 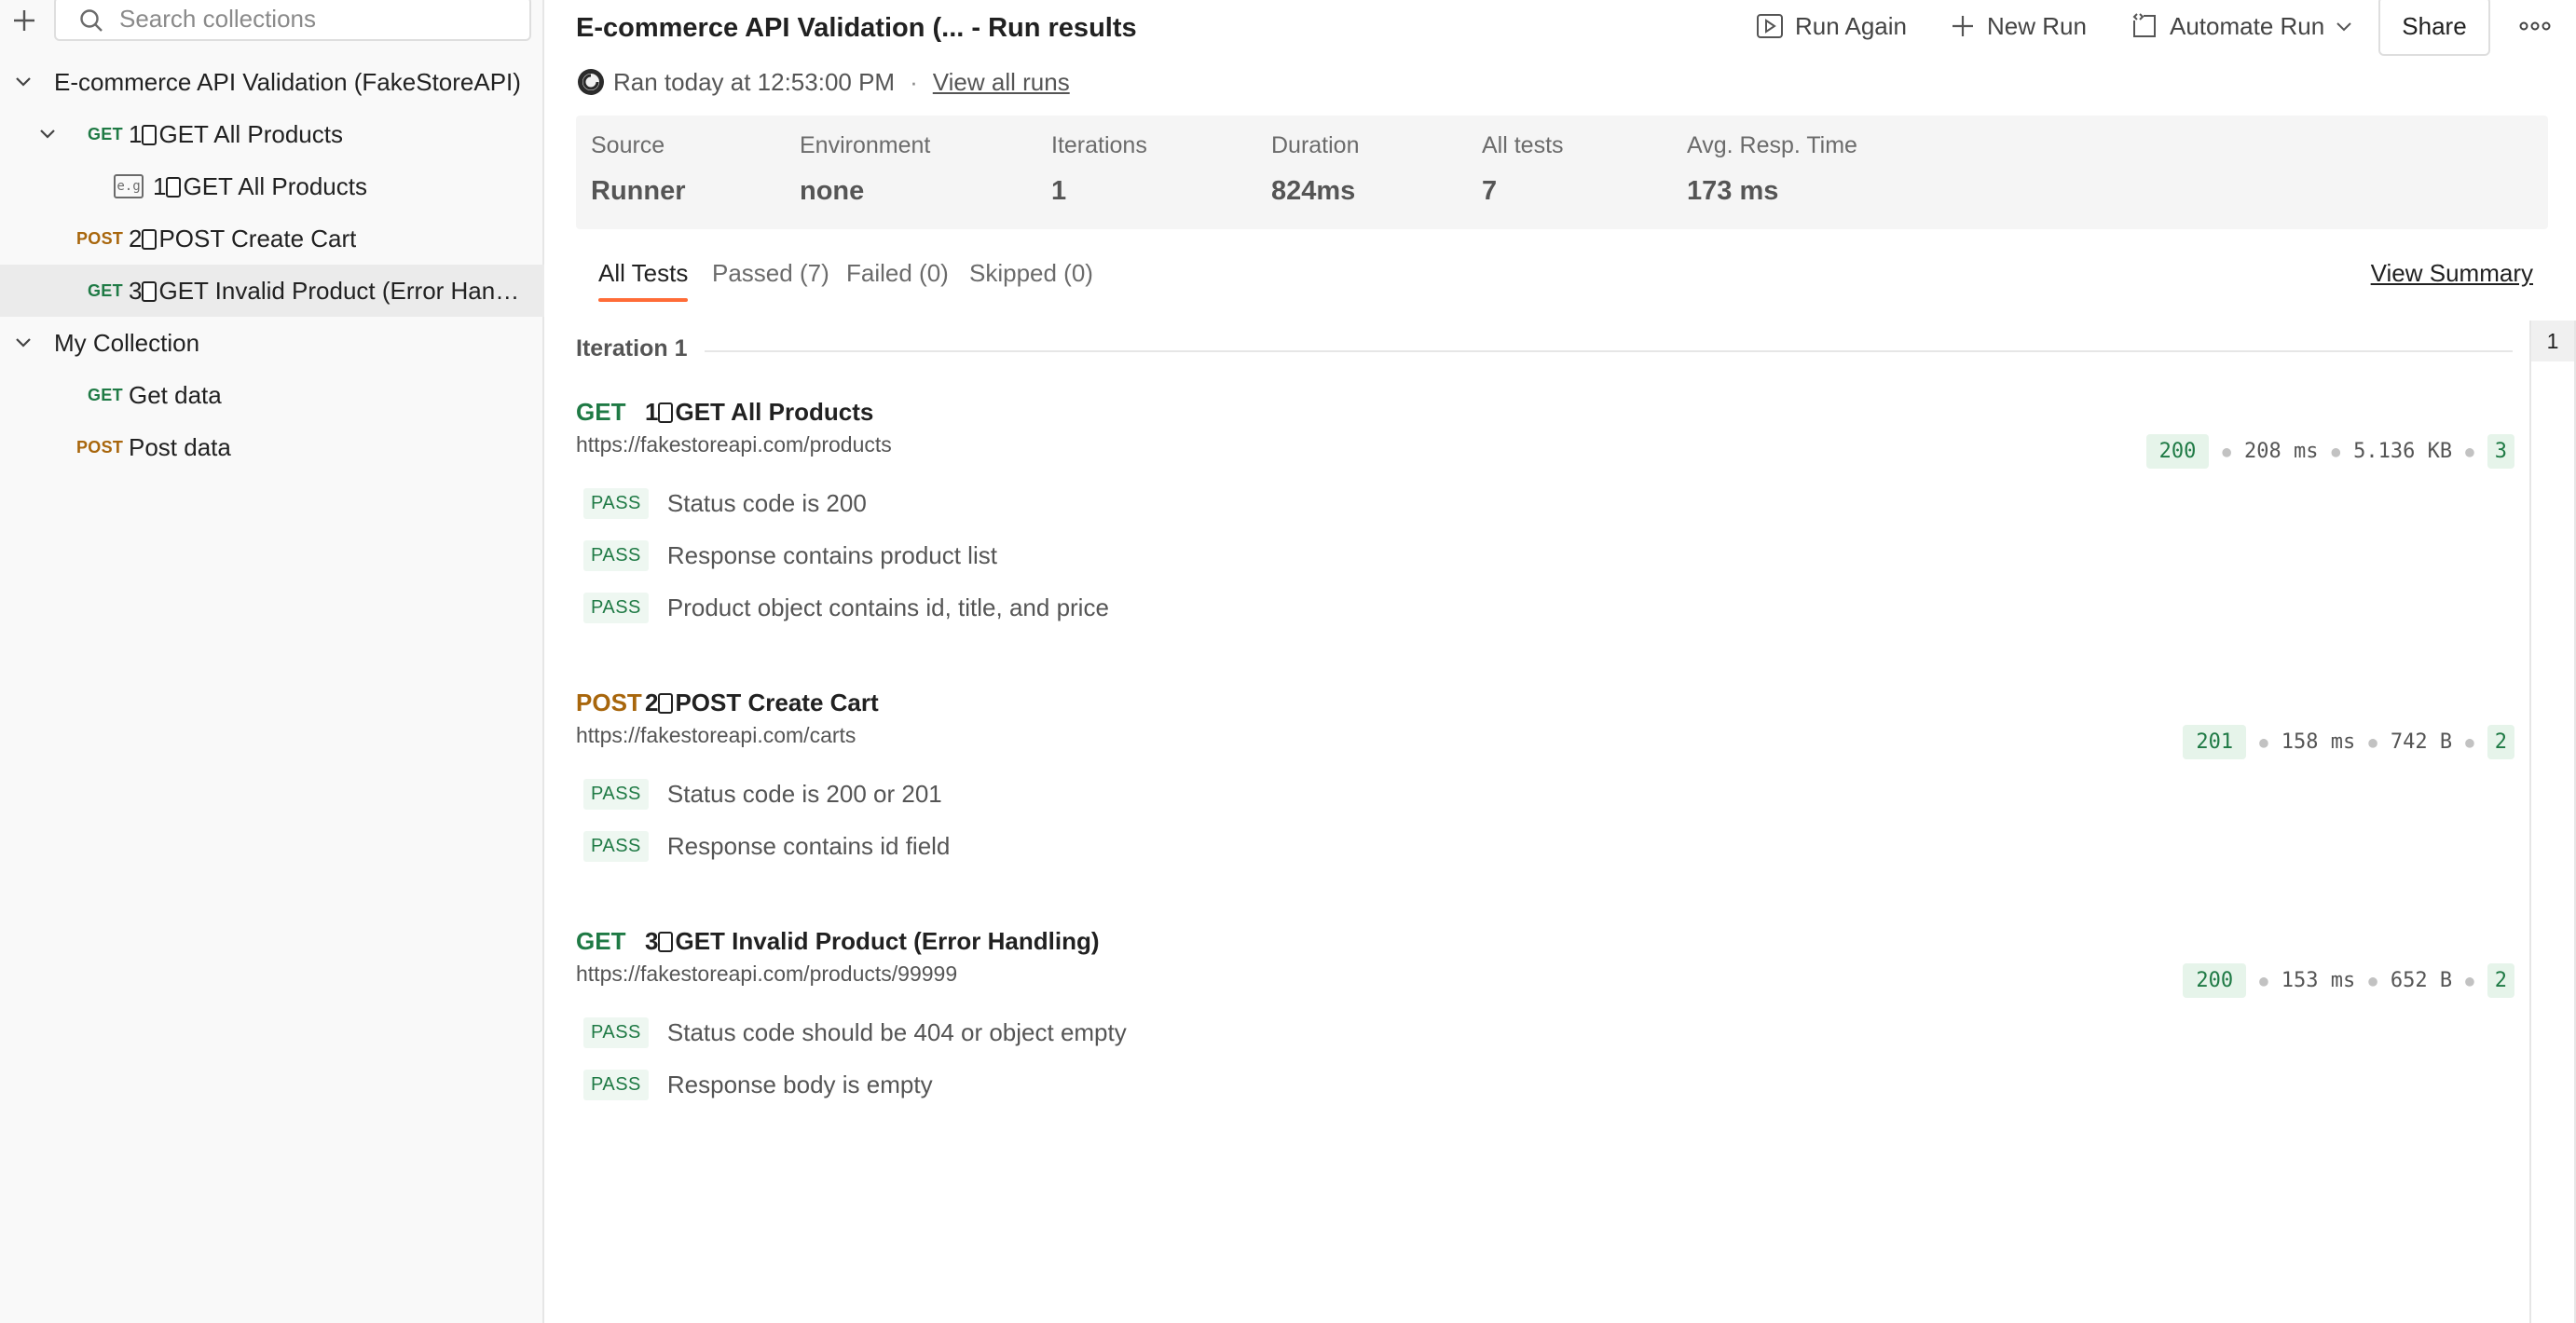 What do you see at coordinates (831, 554) in the screenshot?
I see `test-name: Response contains product list` at bounding box center [831, 554].